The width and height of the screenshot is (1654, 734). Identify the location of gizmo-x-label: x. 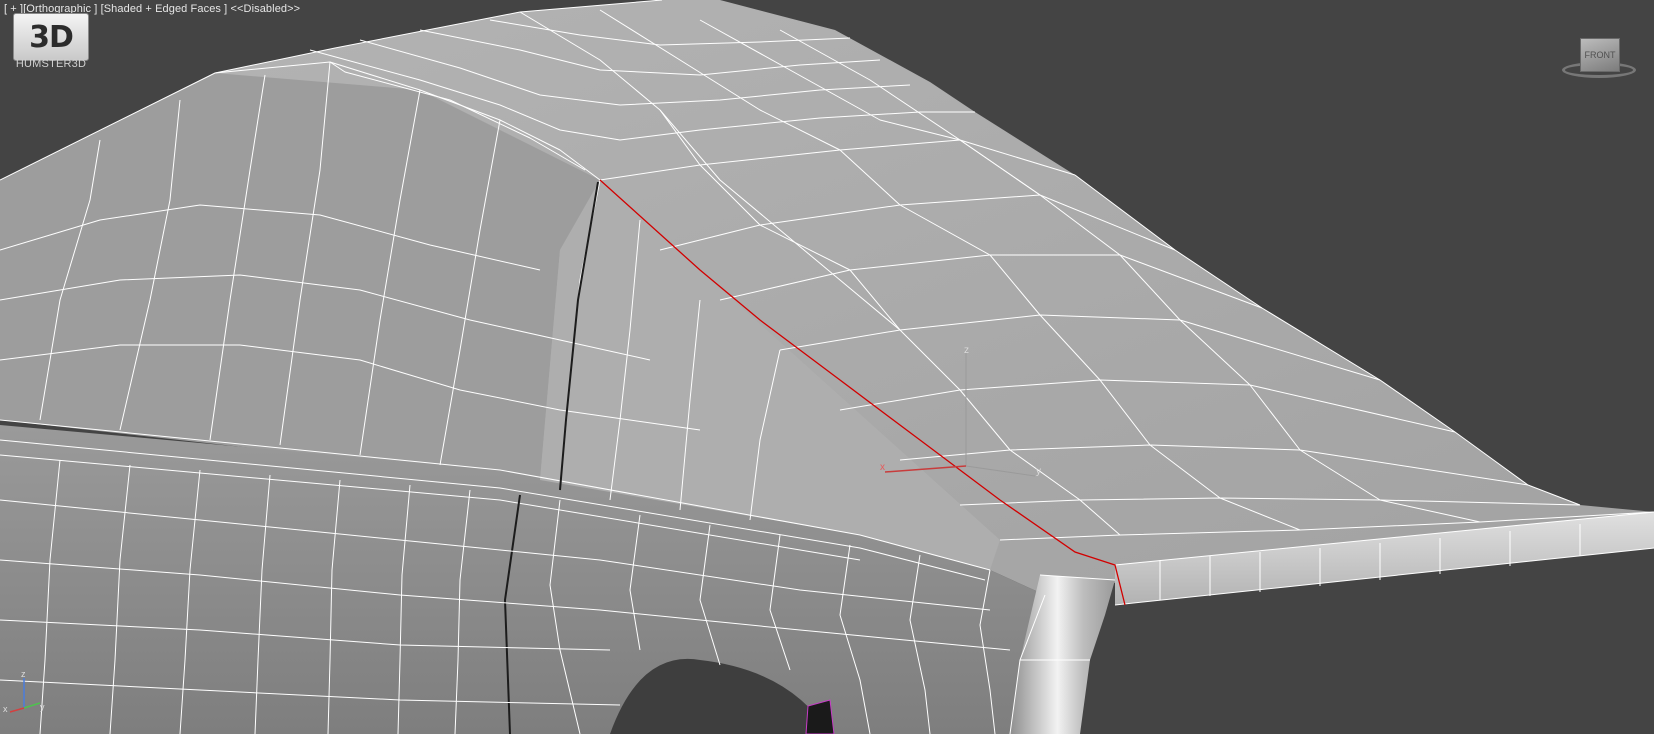
(882, 467).